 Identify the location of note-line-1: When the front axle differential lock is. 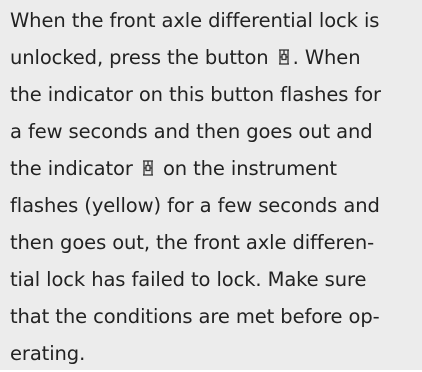
(195, 20).